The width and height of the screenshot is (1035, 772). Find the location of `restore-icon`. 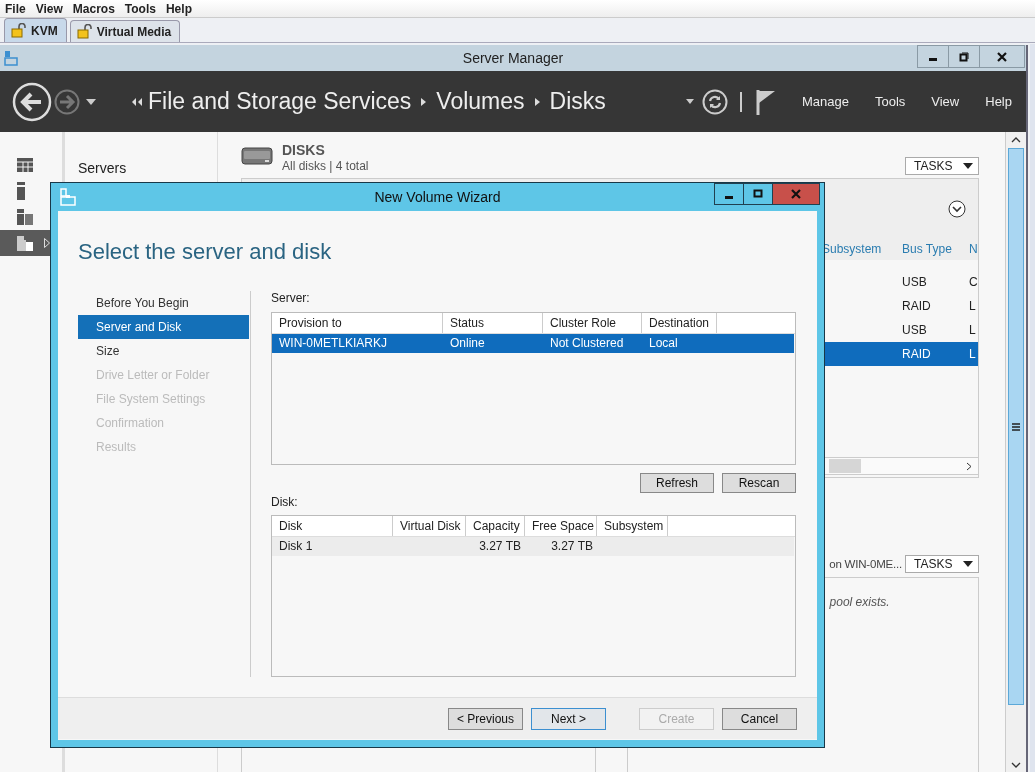

restore-icon is located at coordinates (964, 56).